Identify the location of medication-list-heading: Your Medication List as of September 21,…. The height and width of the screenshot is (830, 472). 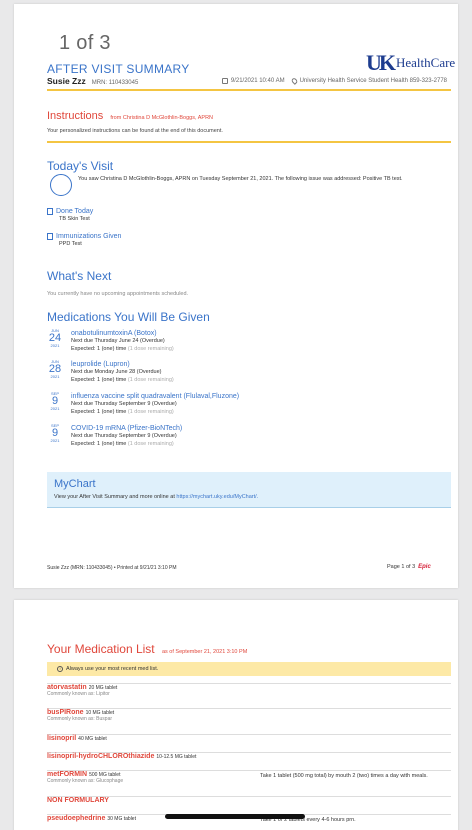
(147, 649).